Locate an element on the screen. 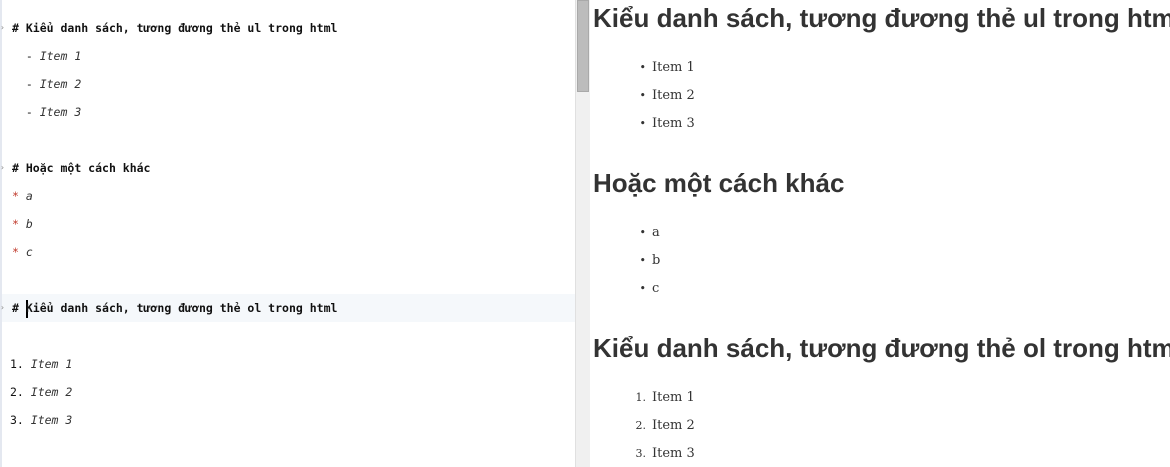 This screenshot has width=1170, height=467. scrollbar-thumb is located at coordinates (583, 46).